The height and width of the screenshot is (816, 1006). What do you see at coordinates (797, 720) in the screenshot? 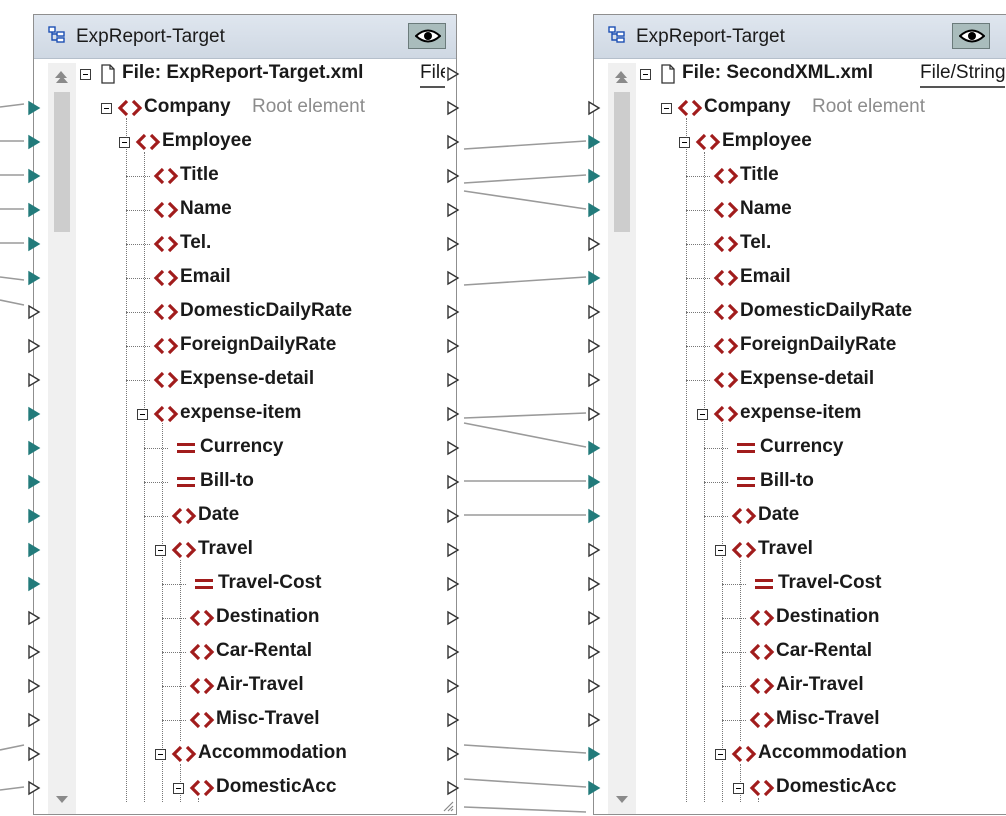
I see `tree-item-misc-travel: Misc-Travel` at bounding box center [797, 720].